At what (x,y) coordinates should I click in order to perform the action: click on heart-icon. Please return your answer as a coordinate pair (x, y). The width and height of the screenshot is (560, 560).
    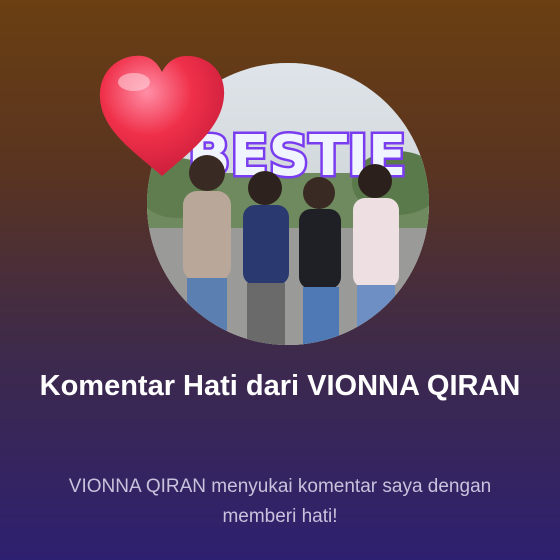
    Looking at the image, I should click on (162, 116).